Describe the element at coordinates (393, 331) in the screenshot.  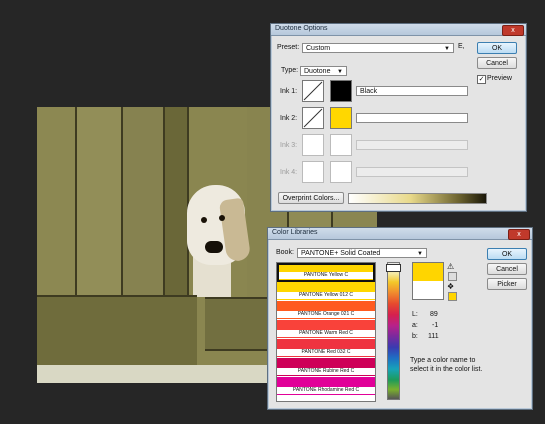
I see `color-spectrum-slider` at that location.